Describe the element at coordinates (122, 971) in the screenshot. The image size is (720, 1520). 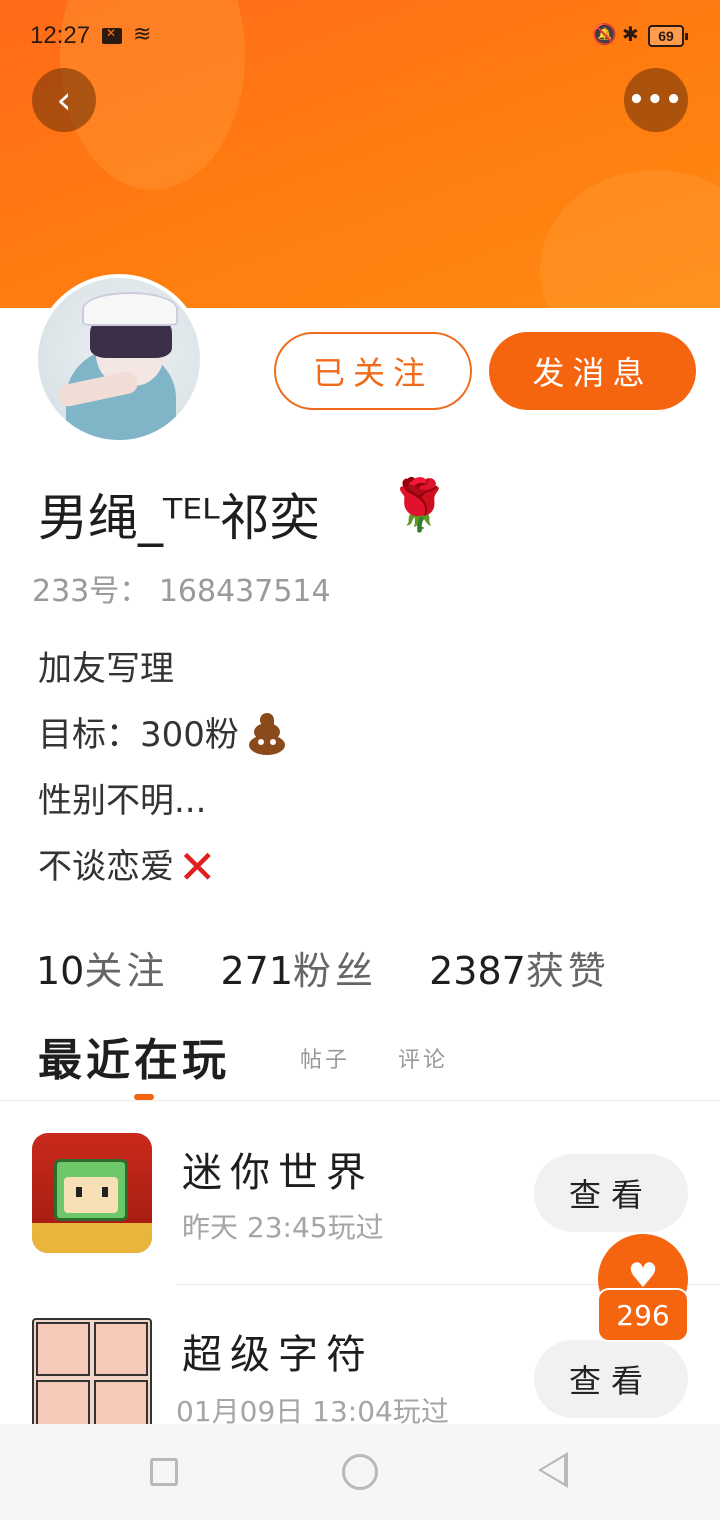
I see `following-stat: 10关注` at that location.